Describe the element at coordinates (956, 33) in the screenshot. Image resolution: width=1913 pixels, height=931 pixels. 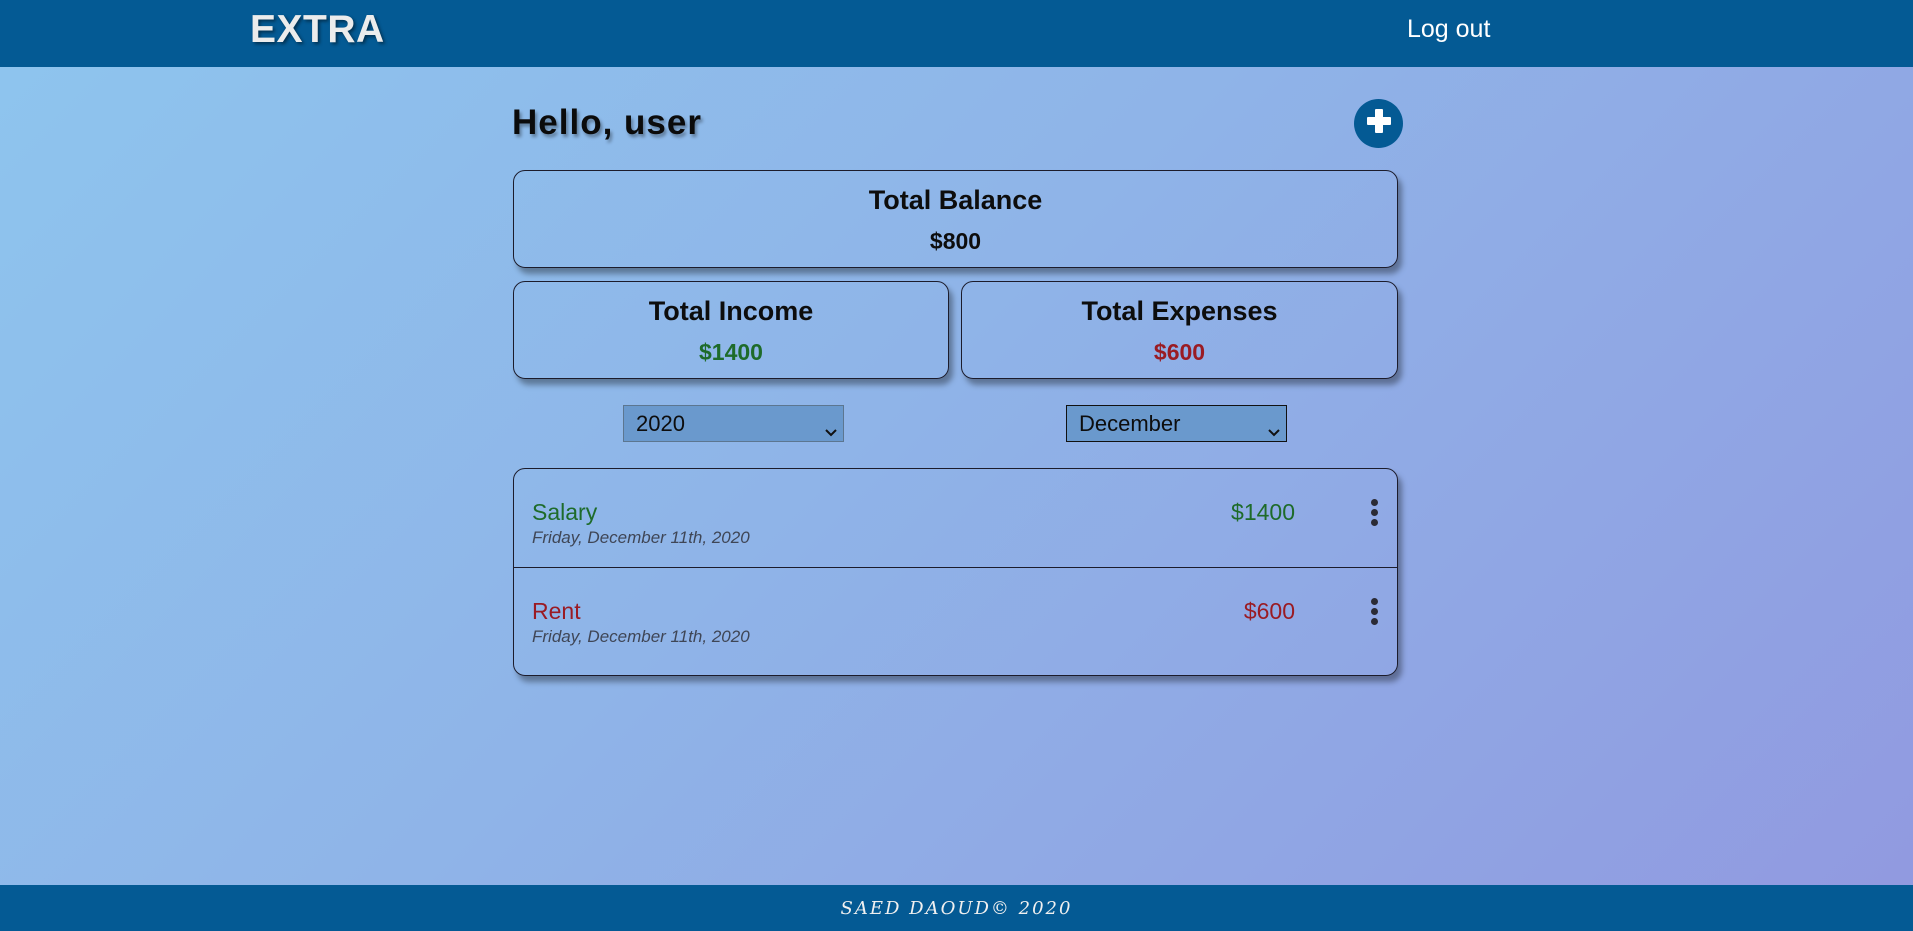
I see `navbar: EXTRA Log out` at that location.